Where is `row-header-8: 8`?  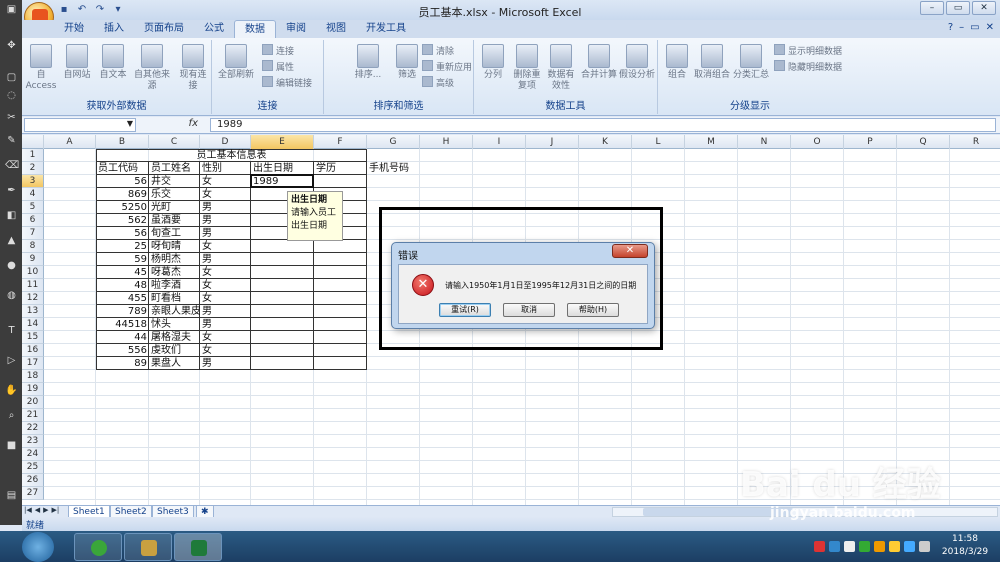
row-header-8: 8 is located at coordinates (33, 246).